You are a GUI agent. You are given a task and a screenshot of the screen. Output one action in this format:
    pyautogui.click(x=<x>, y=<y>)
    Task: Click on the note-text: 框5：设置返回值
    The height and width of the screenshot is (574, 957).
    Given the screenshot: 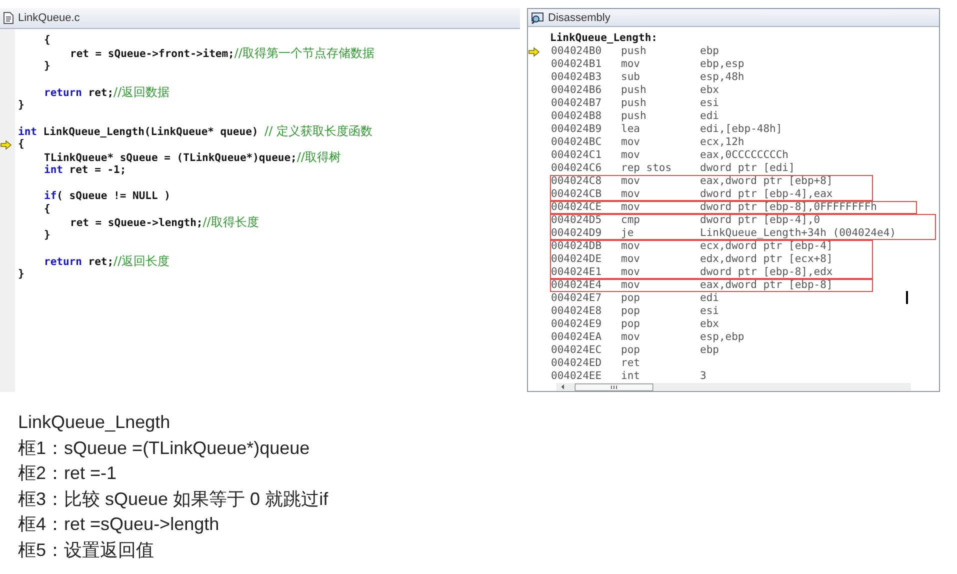 What is the action you would take?
    pyautogui.click(x=86, y=550)
    